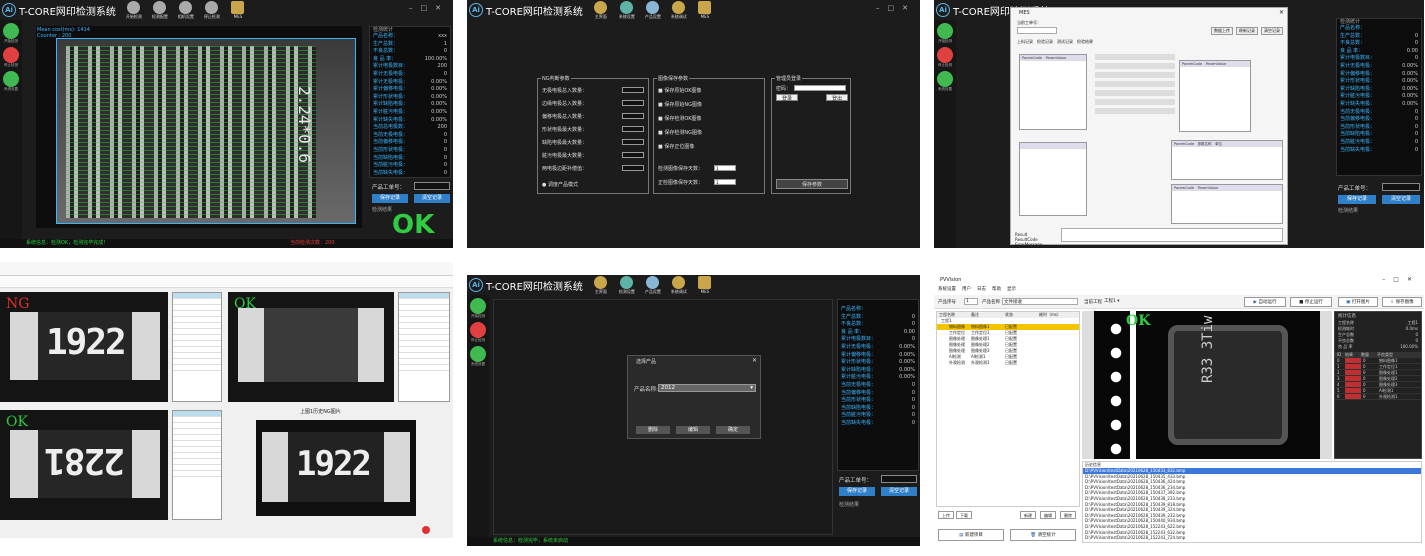  I want to click on menu-user: 用户, so click(966, 289).